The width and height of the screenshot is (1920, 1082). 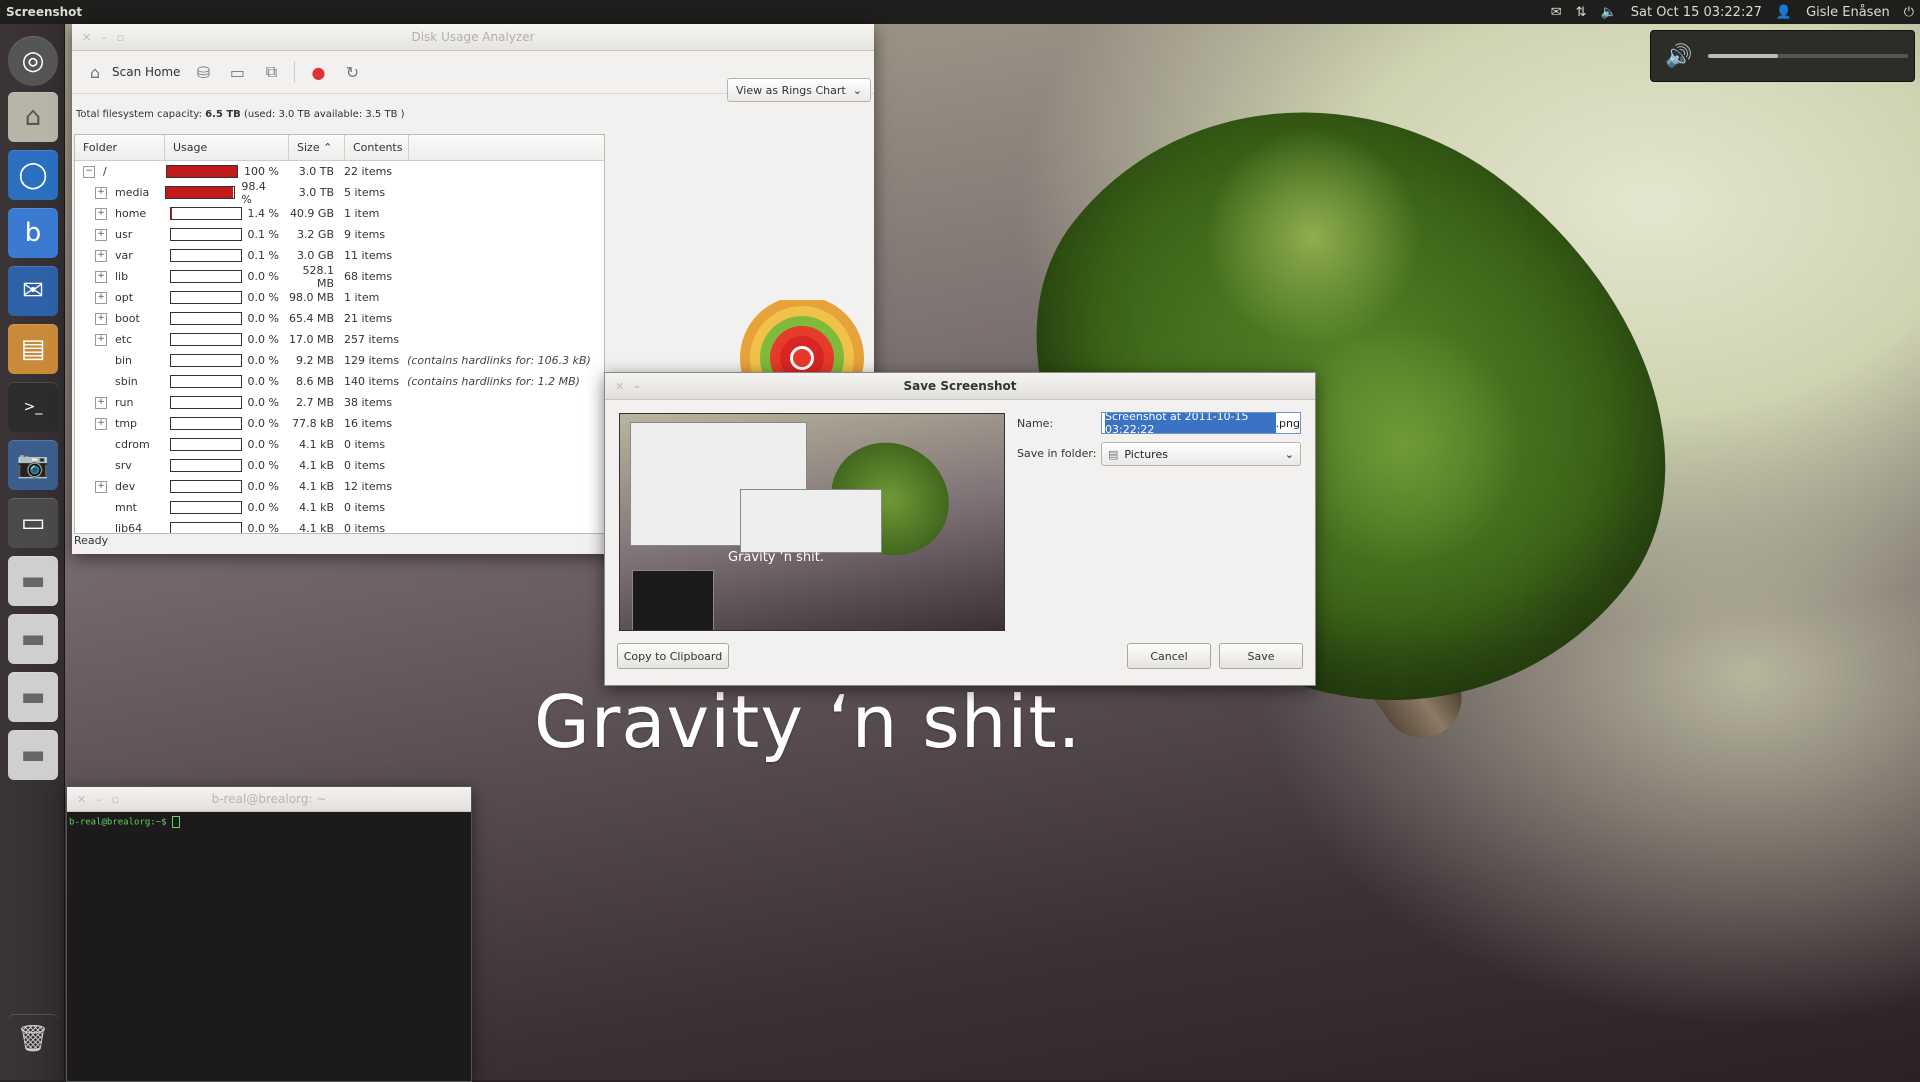 What do you see at coordinates (33, 175) in the screenshot?
I see `chromium-icon: ◯` at bounding box center [33, 175].